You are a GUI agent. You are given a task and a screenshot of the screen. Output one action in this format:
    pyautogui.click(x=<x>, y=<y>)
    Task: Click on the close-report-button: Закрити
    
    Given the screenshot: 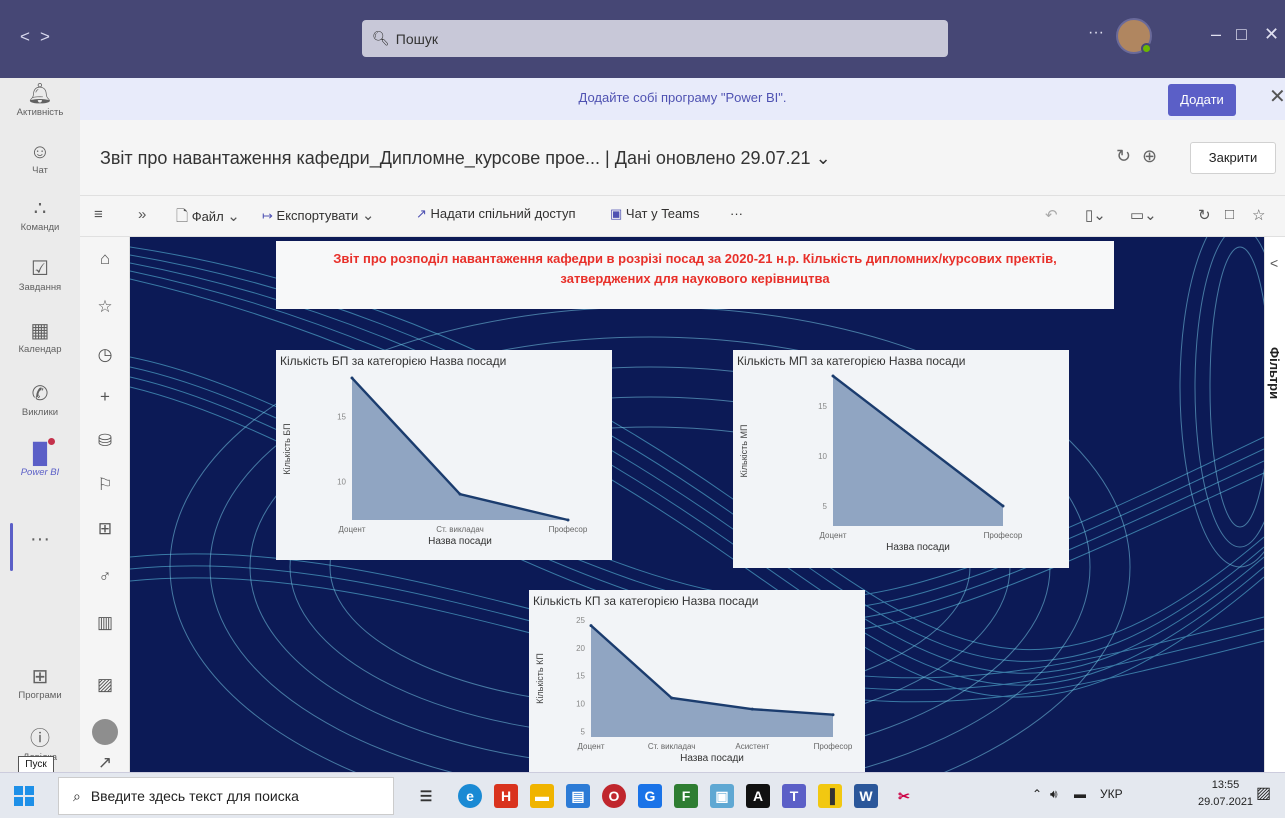 What is the action you would take?
    pyautogui.click(x=1233, y=158)
    